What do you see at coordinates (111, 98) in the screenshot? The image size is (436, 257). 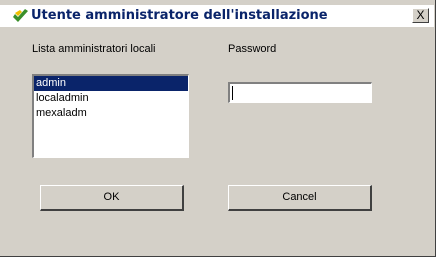 I see `list-item: localadmin` at bounding box center [111, 98].